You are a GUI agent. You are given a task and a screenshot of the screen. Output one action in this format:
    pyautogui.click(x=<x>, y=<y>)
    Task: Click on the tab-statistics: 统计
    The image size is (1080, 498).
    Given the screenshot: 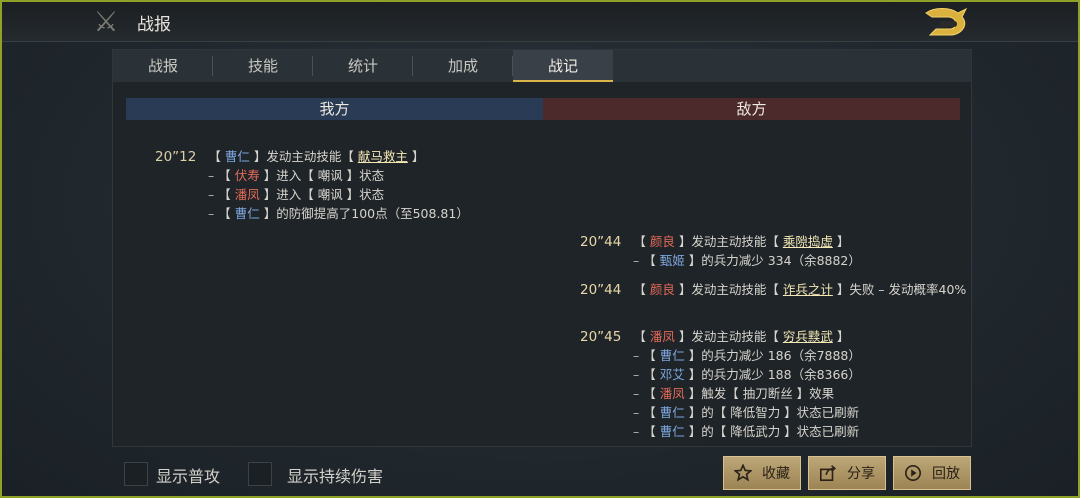 What is the action you would take?
    pyautogui.click(x=363, y=66)
    